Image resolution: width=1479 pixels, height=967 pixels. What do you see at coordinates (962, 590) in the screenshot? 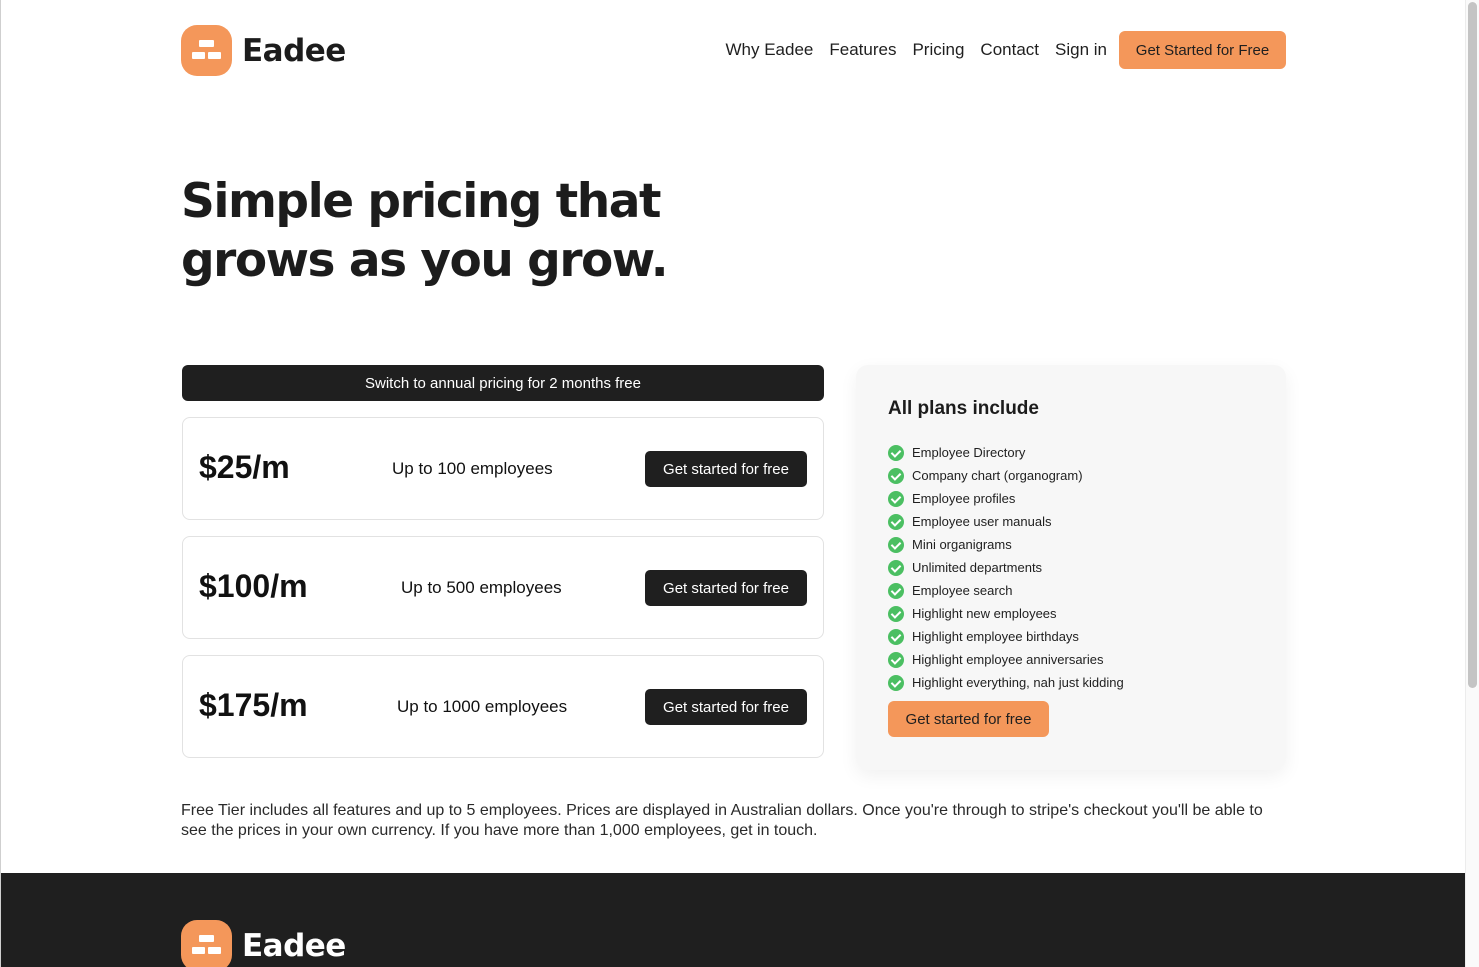
I see `feature-label: Employee search` at bounding box center [962, 590].